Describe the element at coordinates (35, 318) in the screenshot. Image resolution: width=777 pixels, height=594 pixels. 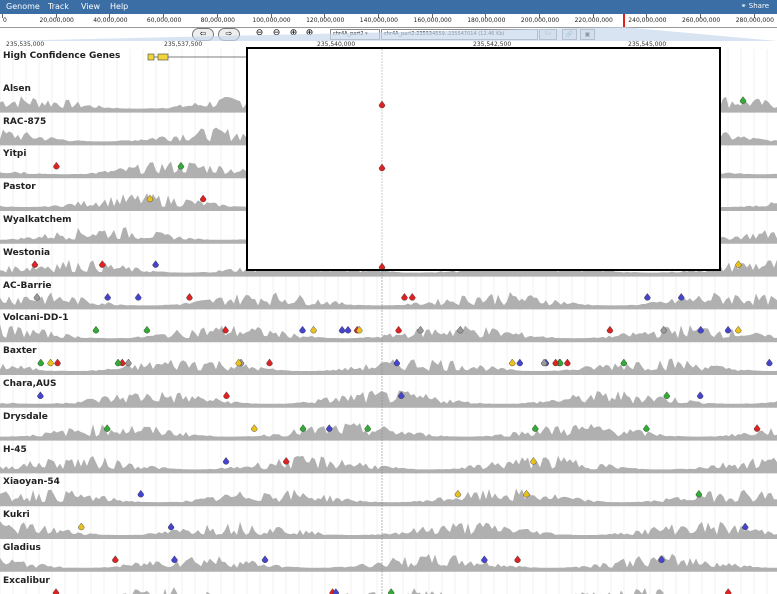
I see `track-label: Volcani-DD-1` at that location.